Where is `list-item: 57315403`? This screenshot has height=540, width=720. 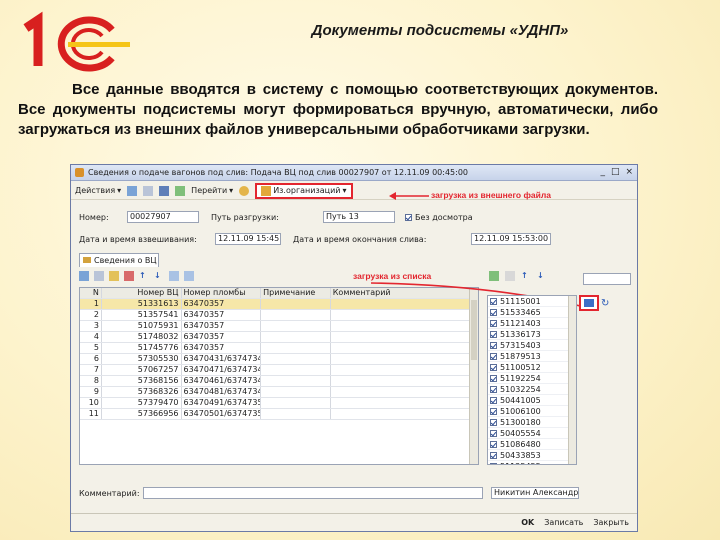 list-item: 57315403 is located at coordinates (532, 345).